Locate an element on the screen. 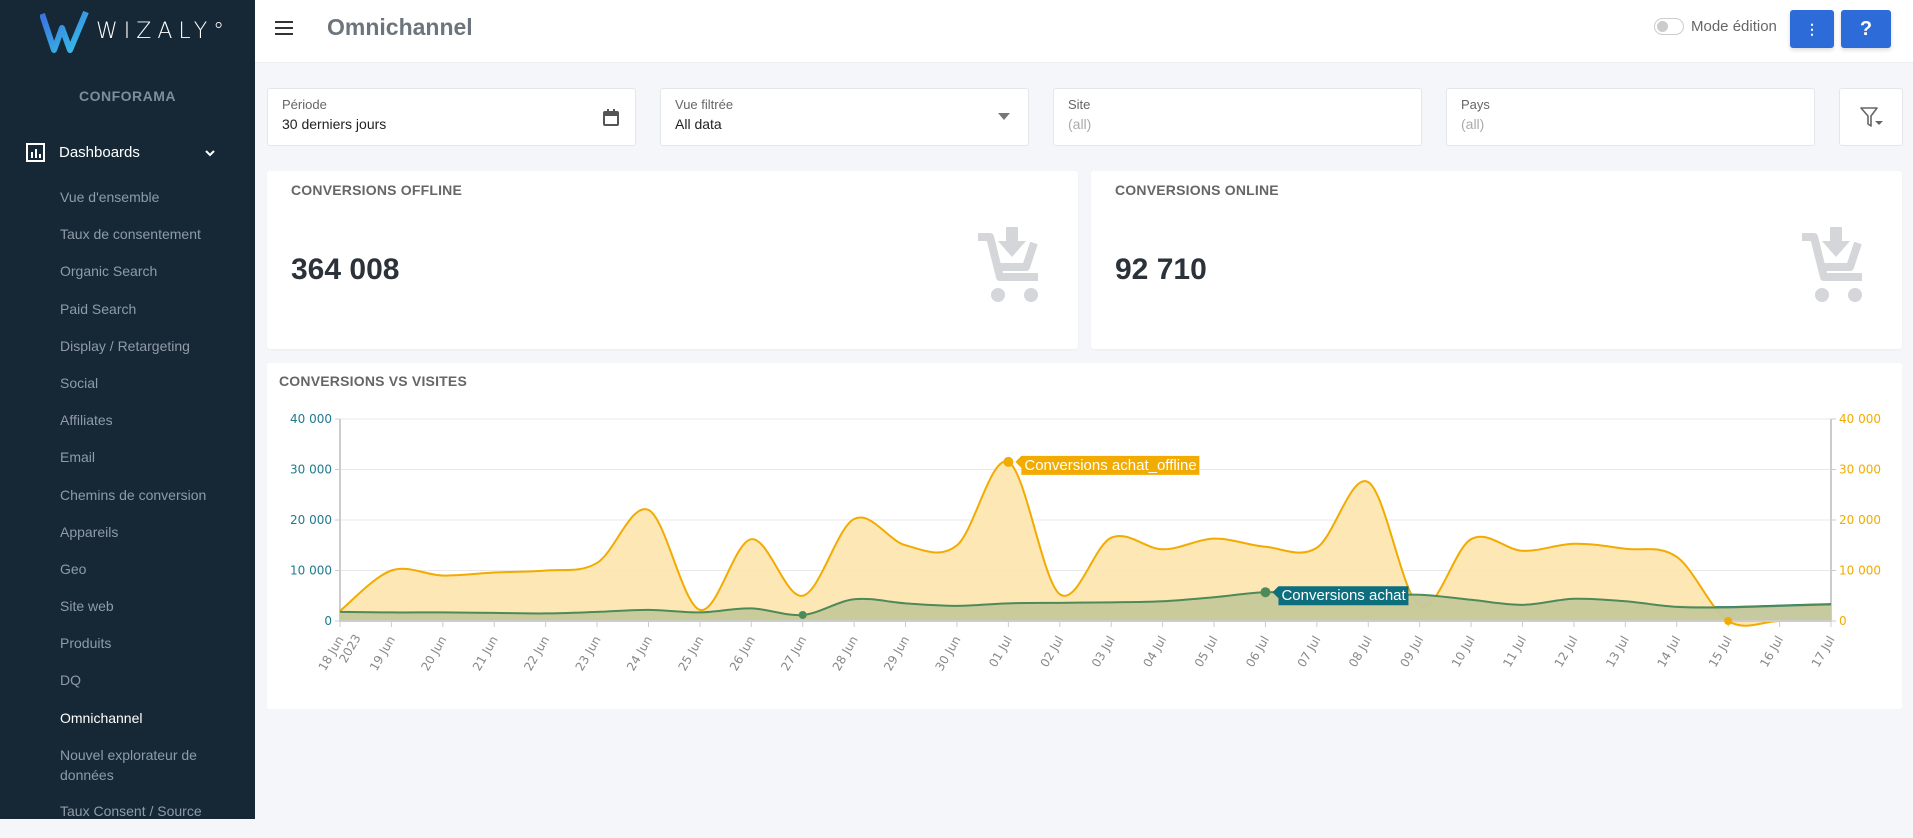 This screenshot has width=1913, height=838. kpi-card-online: CONVERSIONS ONLINE 92 710 is located at coordinates (1496, 260).